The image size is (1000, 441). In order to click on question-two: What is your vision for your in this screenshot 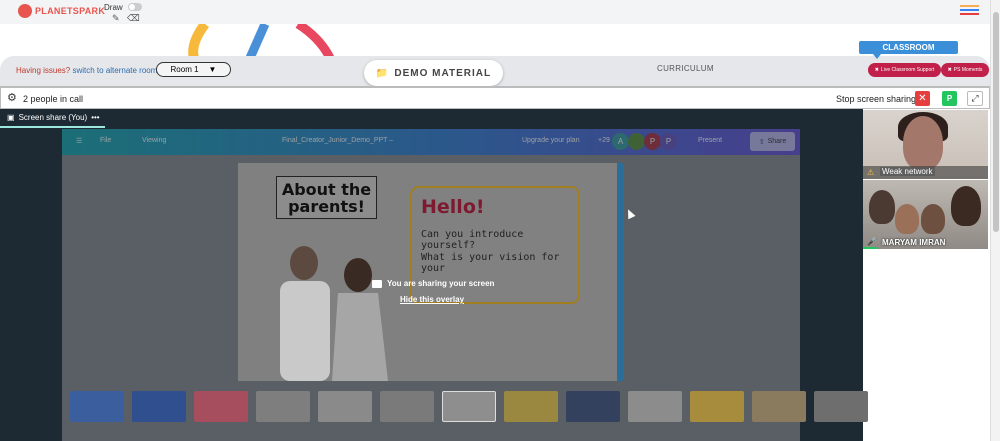, I will do `click(490, 263)`.